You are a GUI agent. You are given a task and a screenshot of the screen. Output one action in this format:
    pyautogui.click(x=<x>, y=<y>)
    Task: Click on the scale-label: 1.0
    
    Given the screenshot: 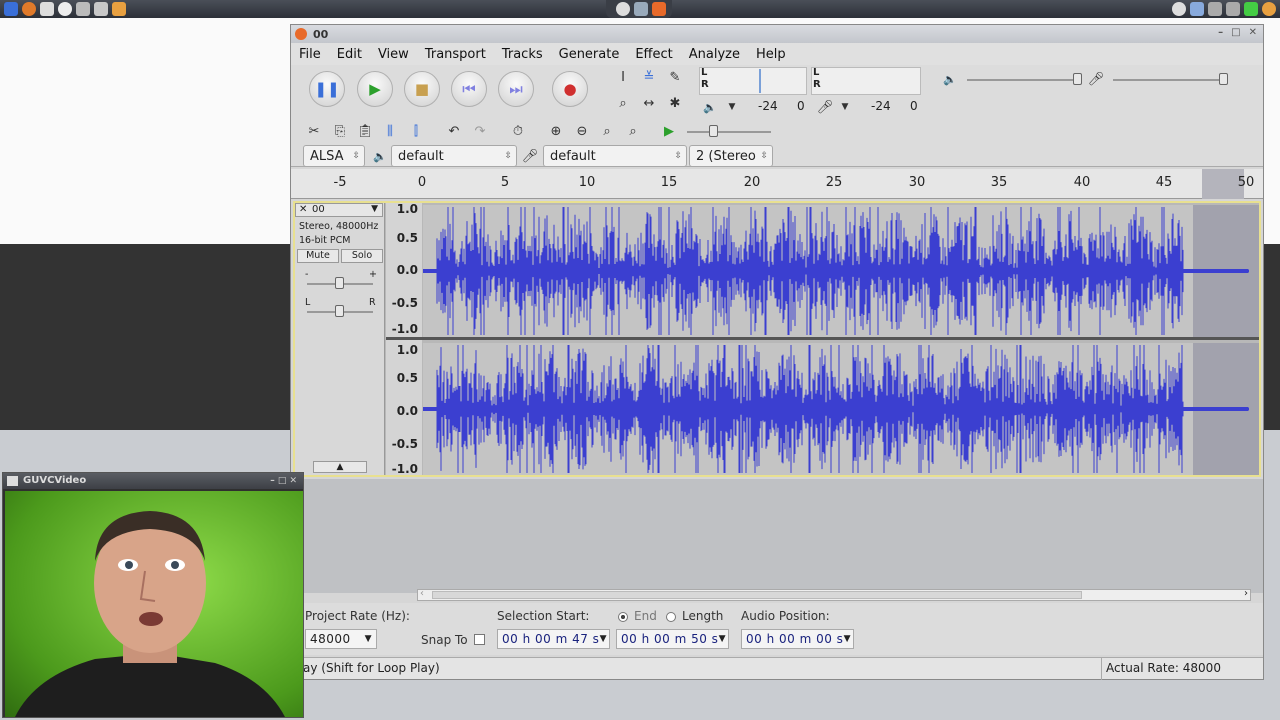 What is the action you would take?
    pyautogui.click(x=407, y=350)
    